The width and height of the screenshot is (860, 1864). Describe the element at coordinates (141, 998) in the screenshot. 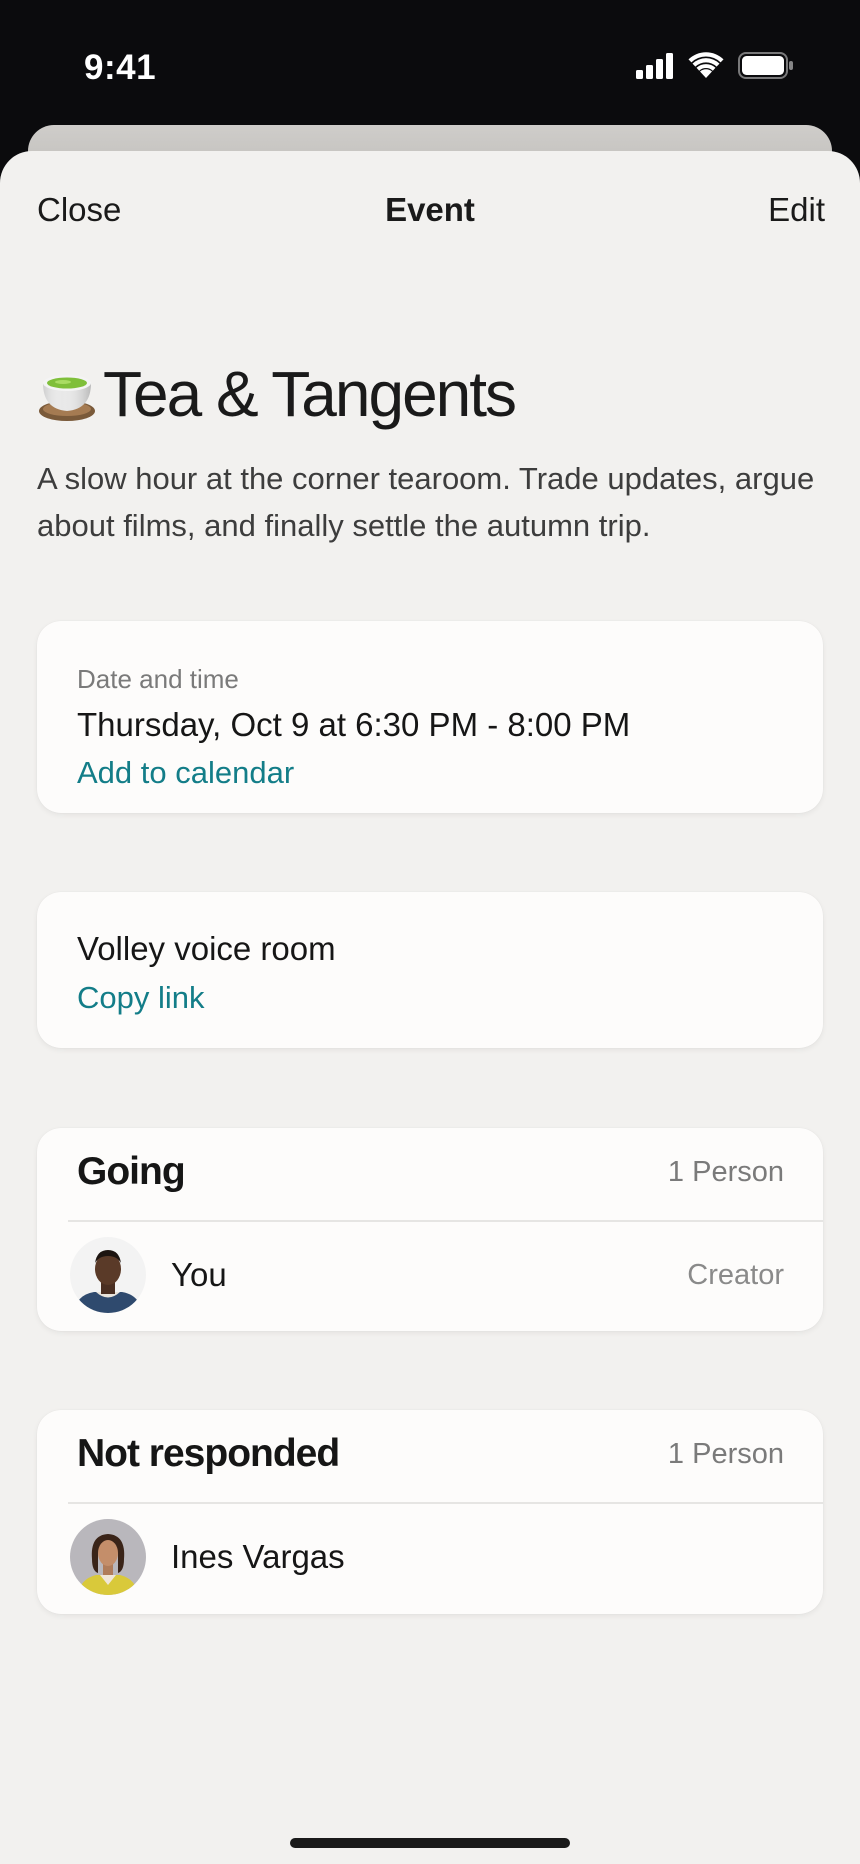

I see `copy-link-button: Copy link` at that location.